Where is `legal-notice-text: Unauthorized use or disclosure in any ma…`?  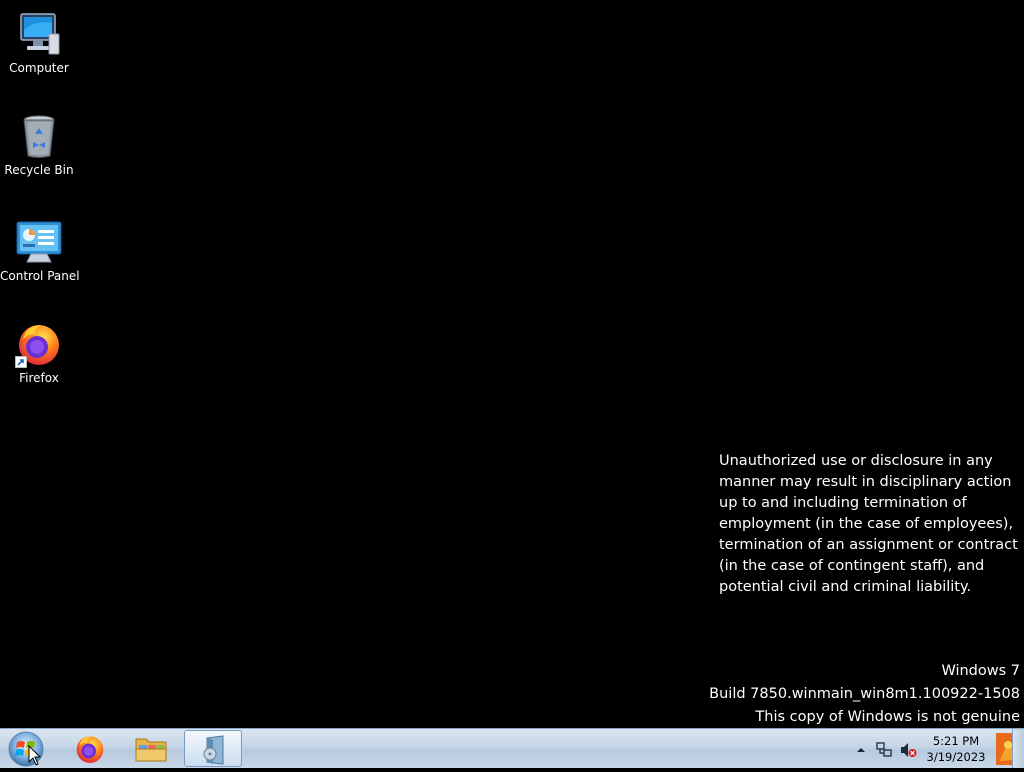 legal-notice-text: Unauthorized use or disclosure in any ma… is located at coordinates (868, 524).